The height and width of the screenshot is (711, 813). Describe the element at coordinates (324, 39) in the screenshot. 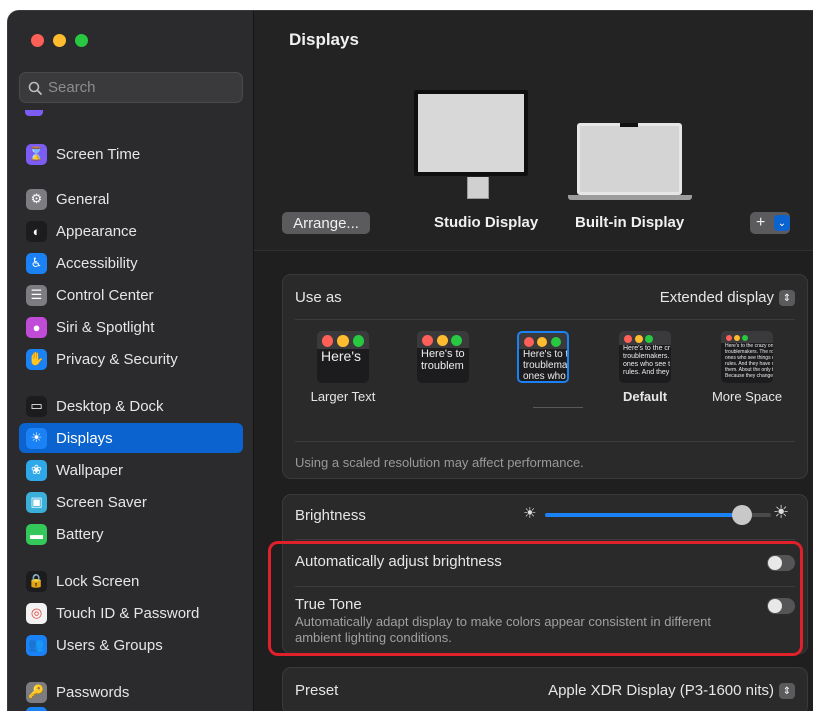

I see `page-title: Displays` at that location.